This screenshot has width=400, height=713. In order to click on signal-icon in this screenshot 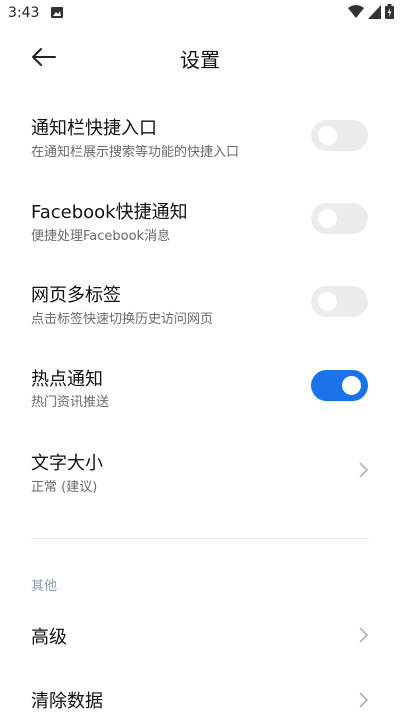, I will do `click(374, 11)`.